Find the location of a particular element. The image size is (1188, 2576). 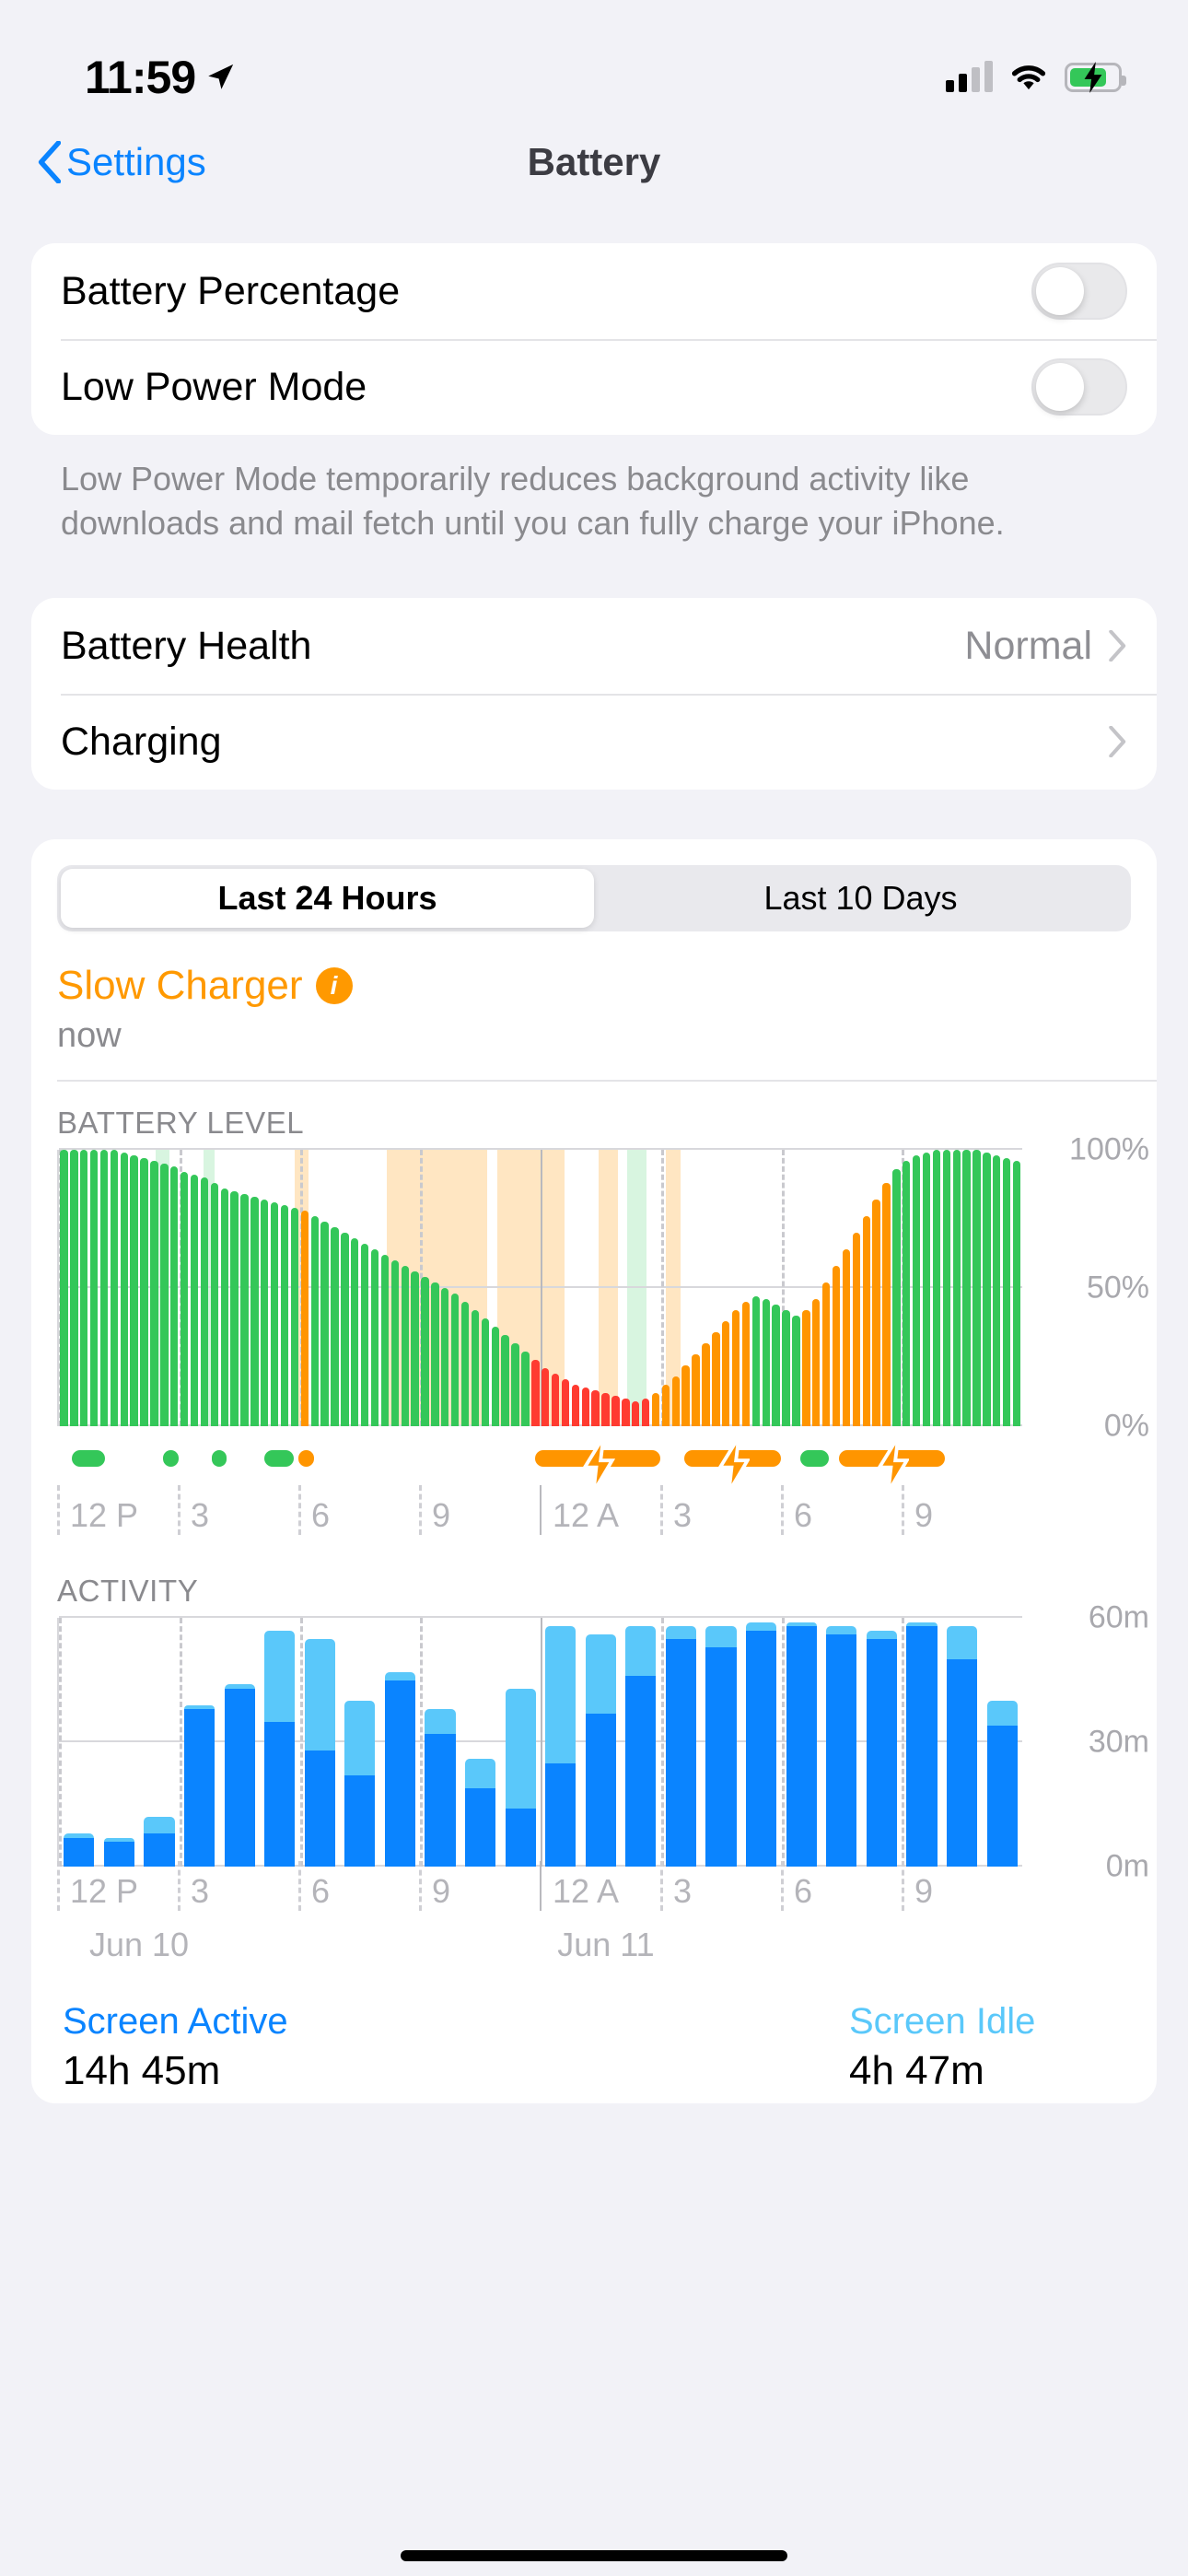

screen-active-value: 14h 45m is located at coordinates (142, 2071).